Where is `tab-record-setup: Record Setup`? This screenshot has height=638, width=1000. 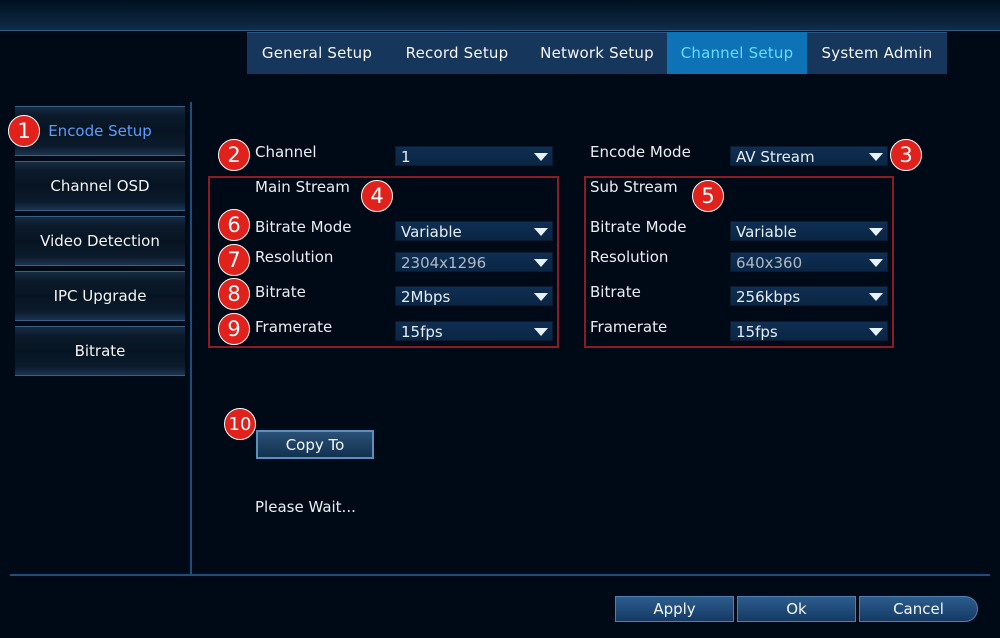
tab-record-setup: Record Setup is located at coordinates (457, 53).